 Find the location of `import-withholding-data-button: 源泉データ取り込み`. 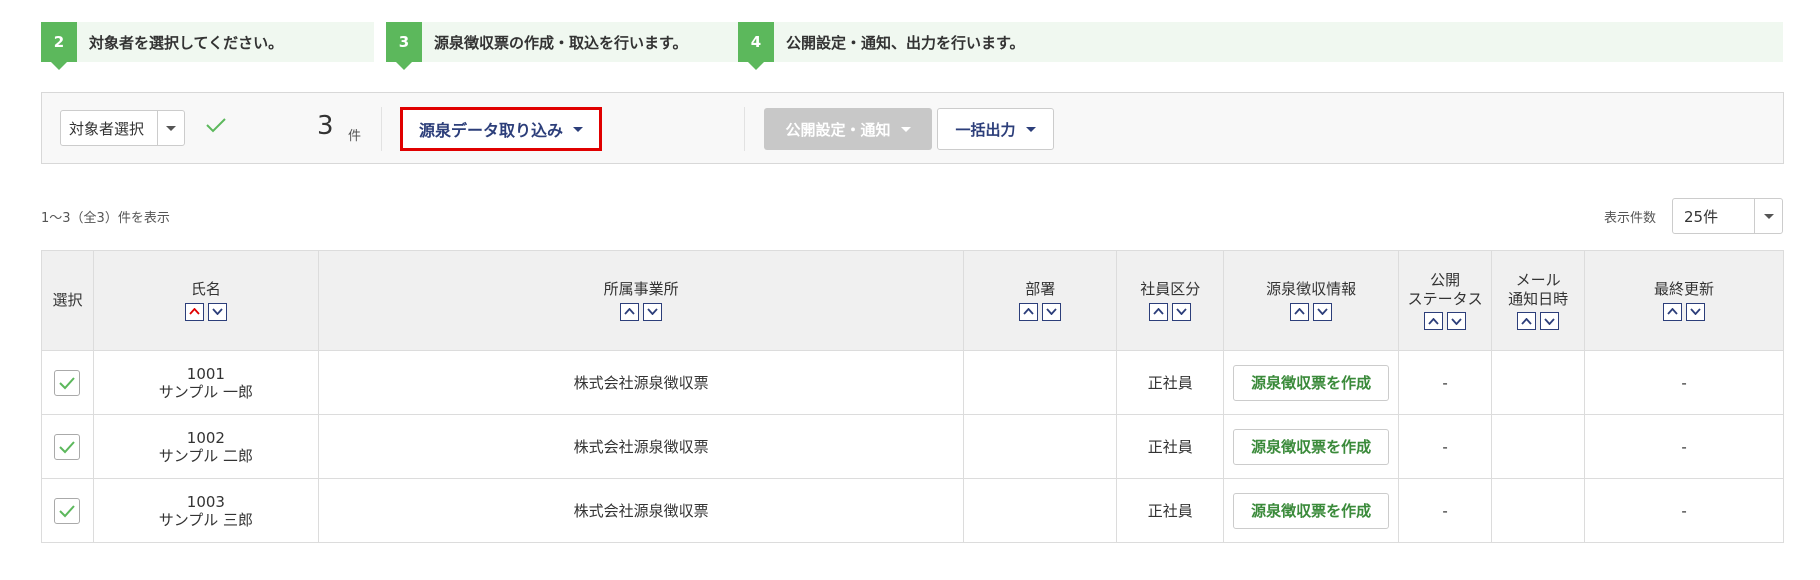

import-withholding-data-button: 源泉データ取り込み is located at coordinates (501, 129).